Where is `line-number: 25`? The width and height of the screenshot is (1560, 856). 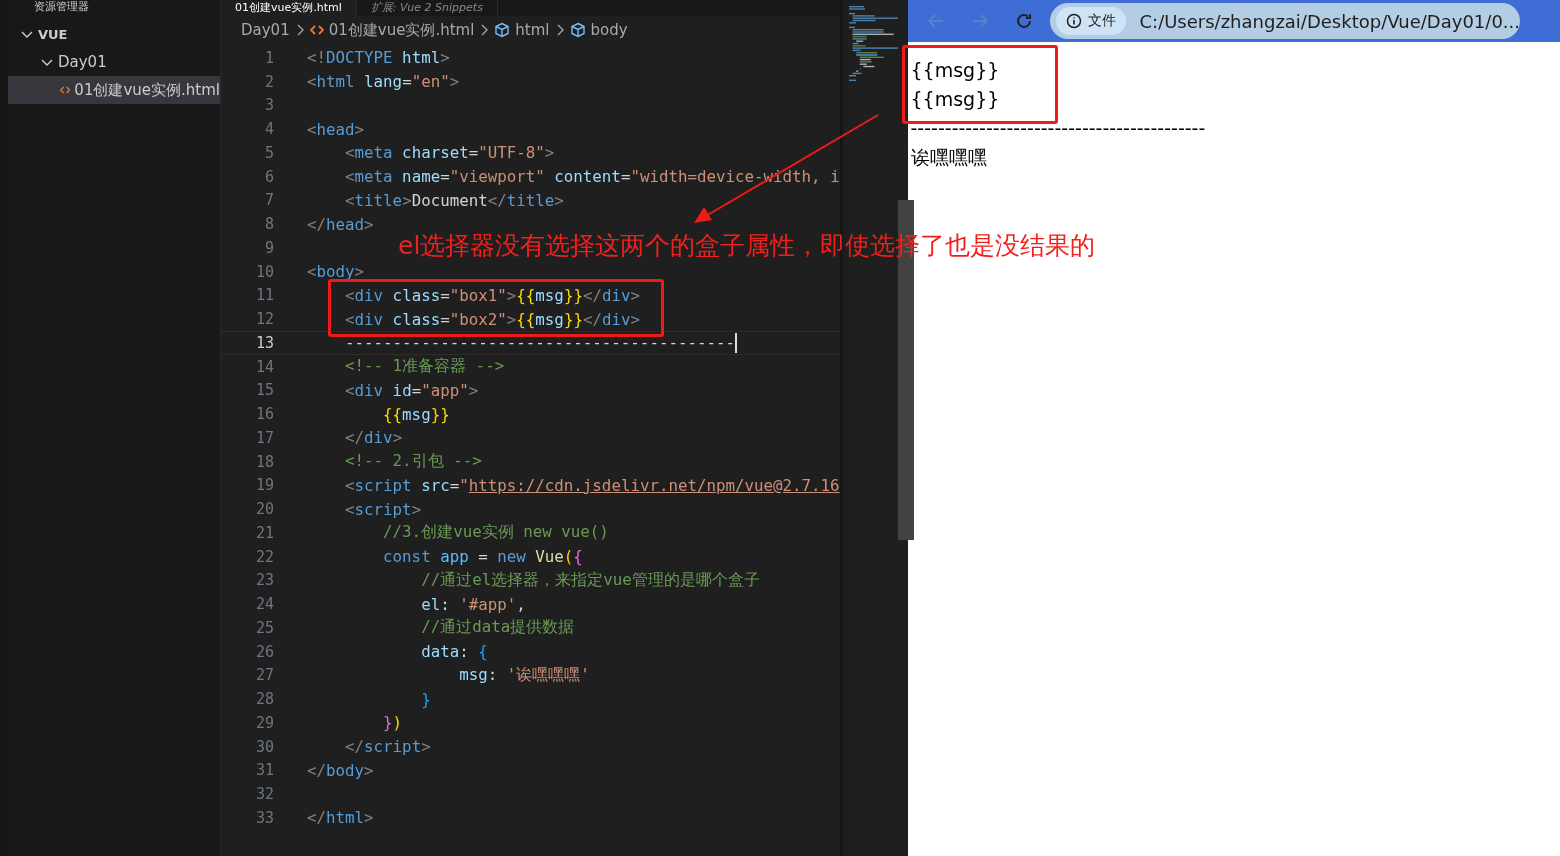 line-number: 25 is located at coordinates (264, 627).